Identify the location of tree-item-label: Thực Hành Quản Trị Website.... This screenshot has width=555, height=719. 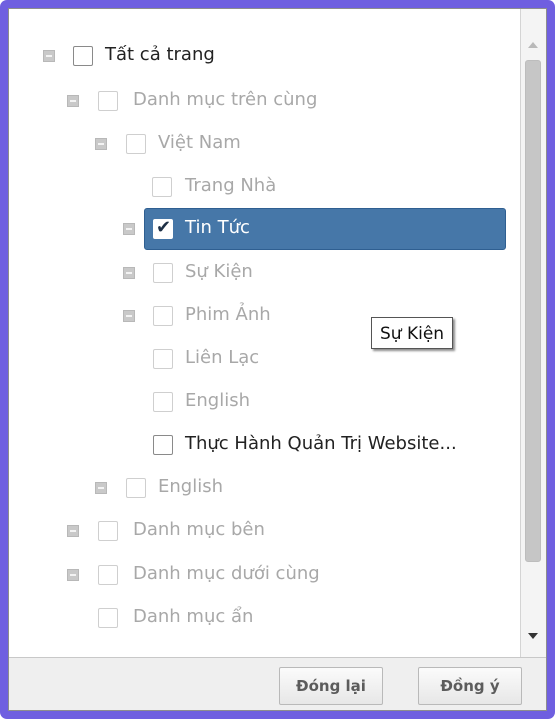
(321, 443).